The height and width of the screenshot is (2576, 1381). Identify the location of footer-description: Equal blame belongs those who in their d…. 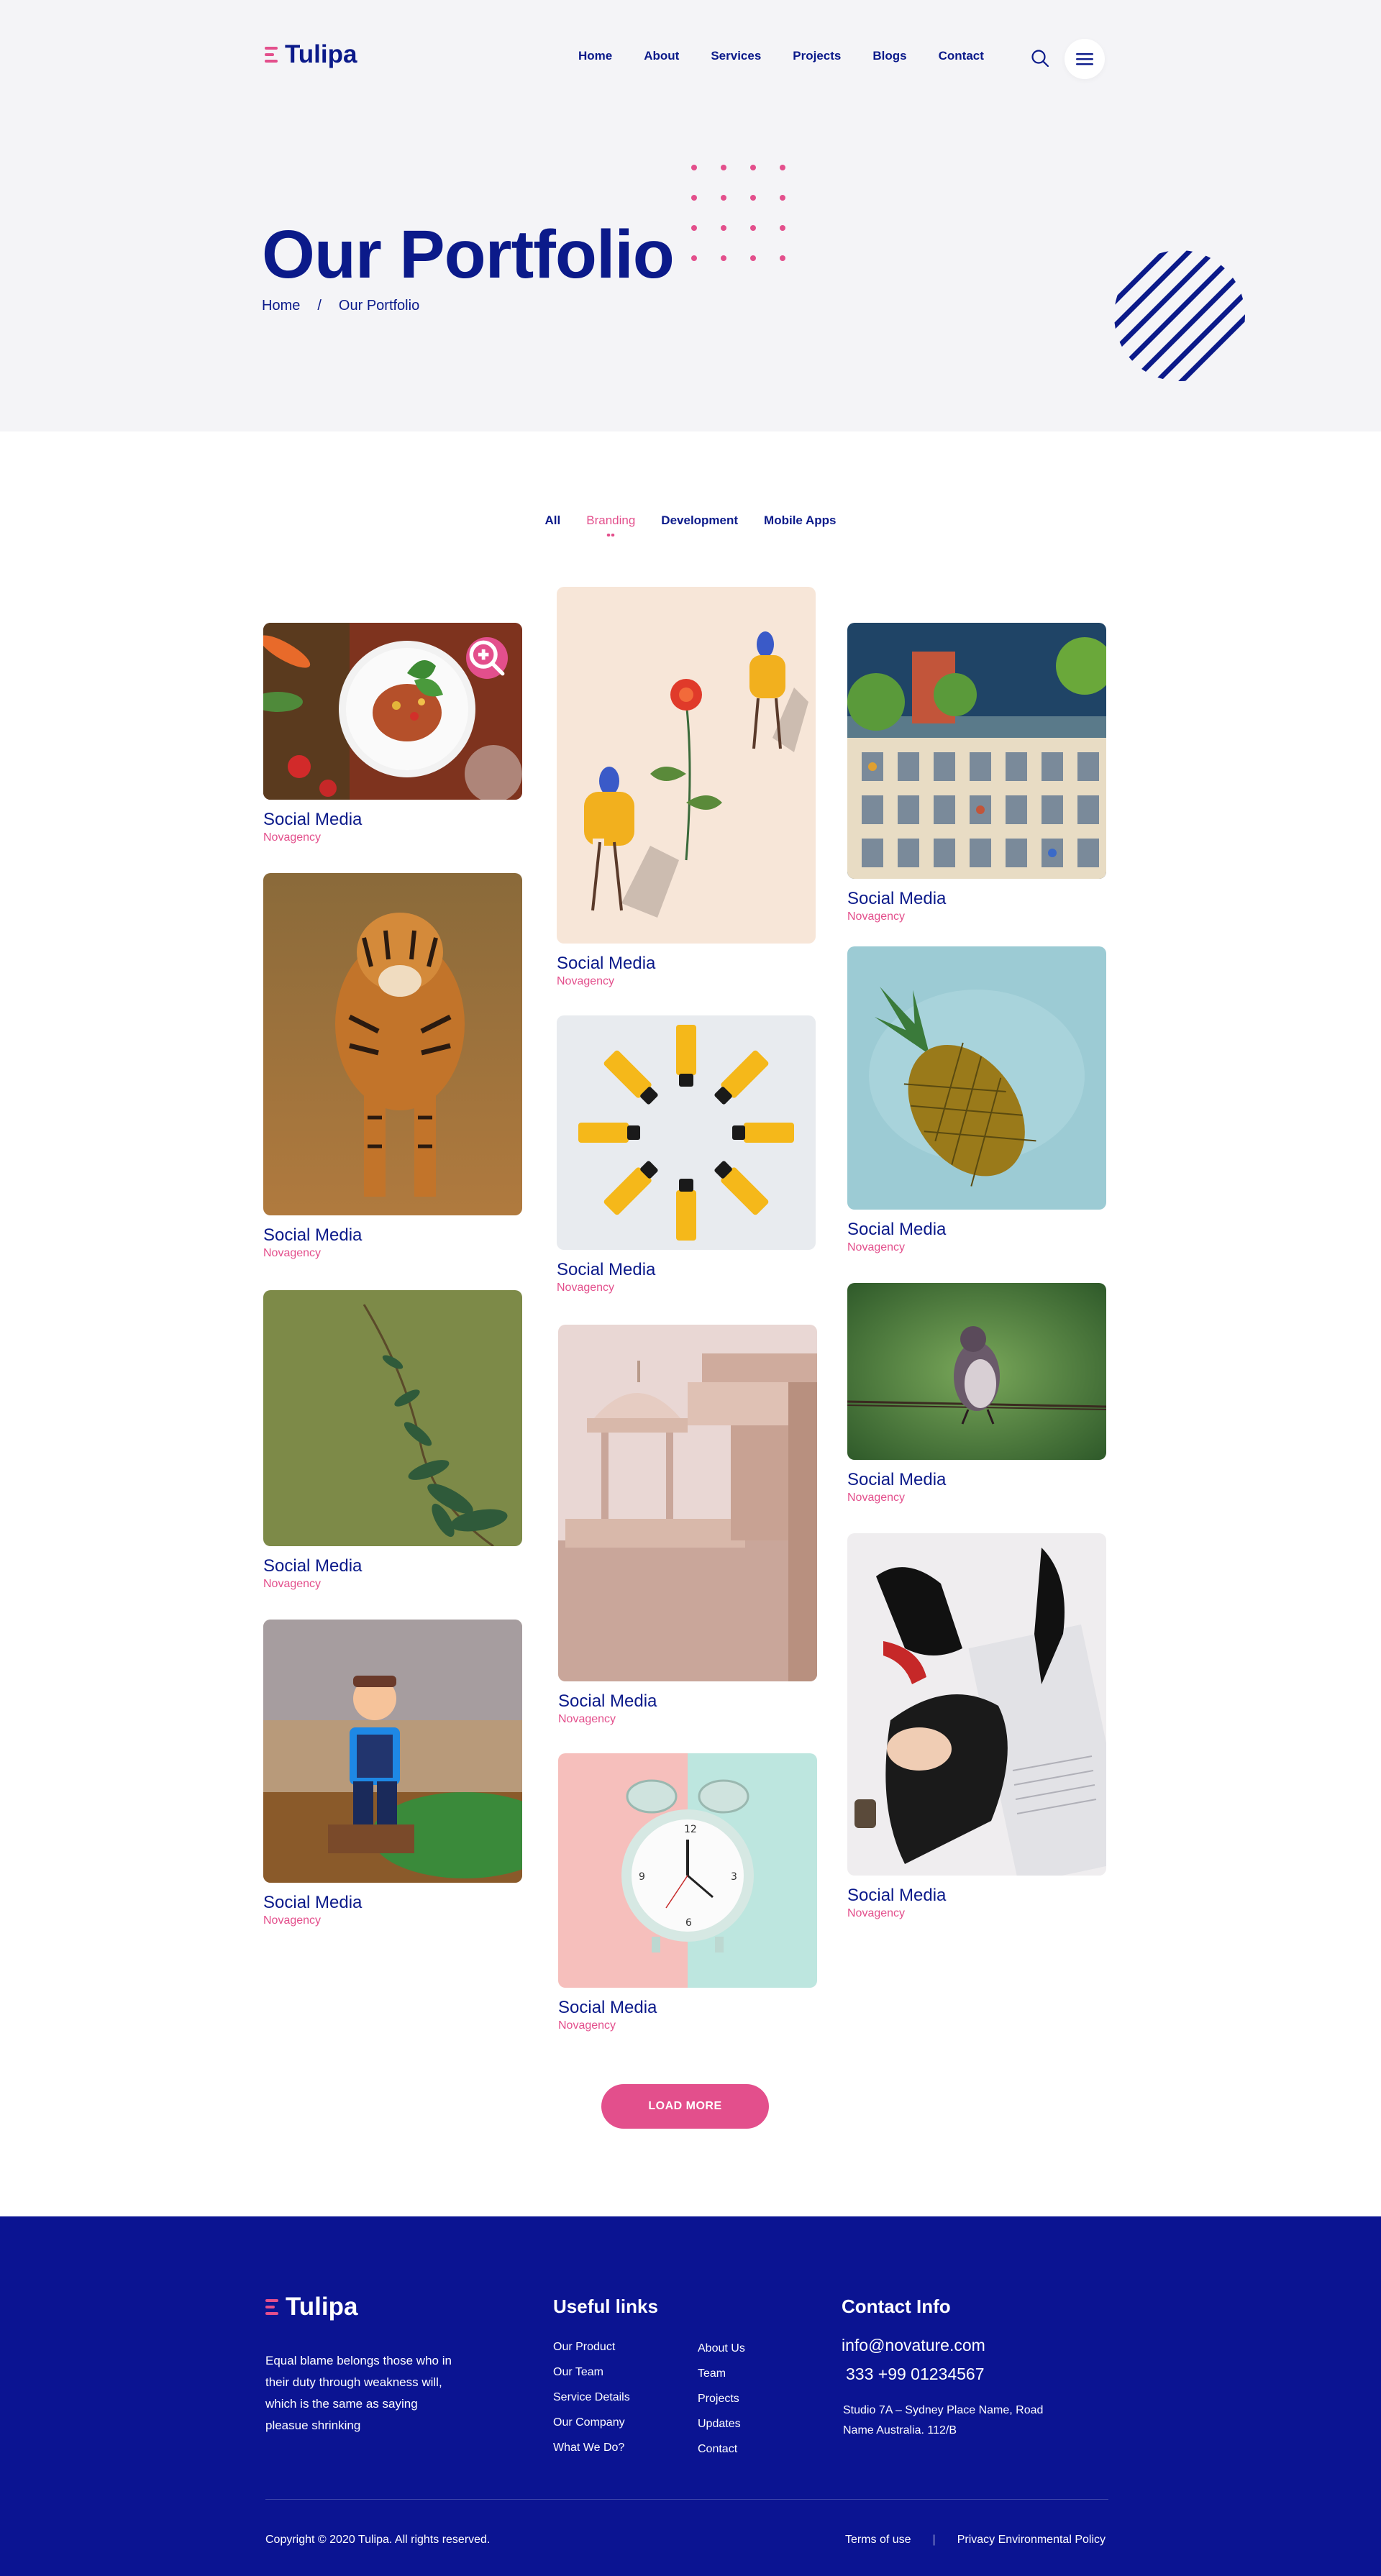
(358, 2393).